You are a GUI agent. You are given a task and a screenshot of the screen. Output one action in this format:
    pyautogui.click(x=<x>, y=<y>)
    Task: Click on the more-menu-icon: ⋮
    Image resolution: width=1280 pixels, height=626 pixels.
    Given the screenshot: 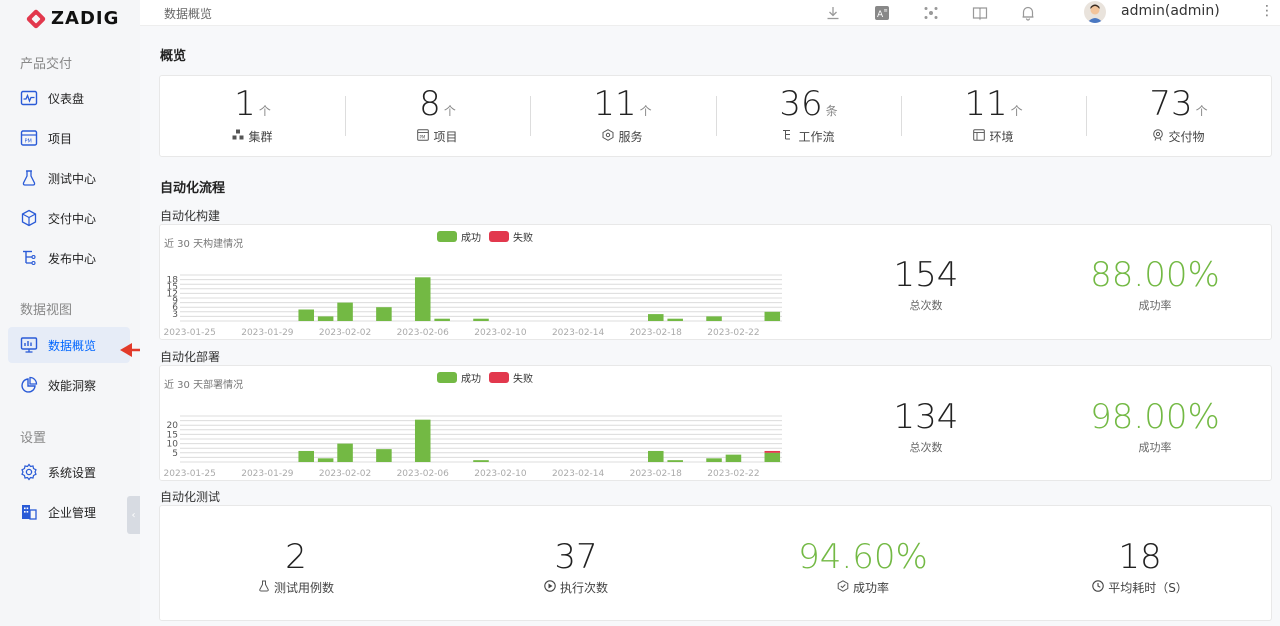 What is the action you would take?
    pyautogui.click(x=1267, y=11)
    